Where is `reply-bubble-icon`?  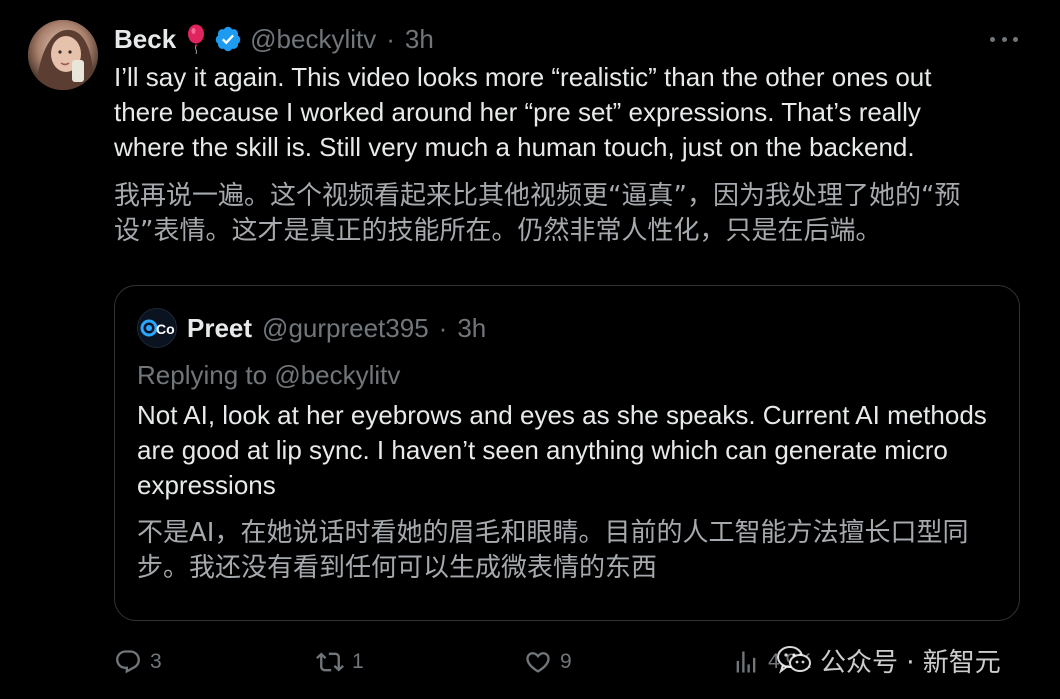
reply-bubble-icon is located at coordinates (128, 662).